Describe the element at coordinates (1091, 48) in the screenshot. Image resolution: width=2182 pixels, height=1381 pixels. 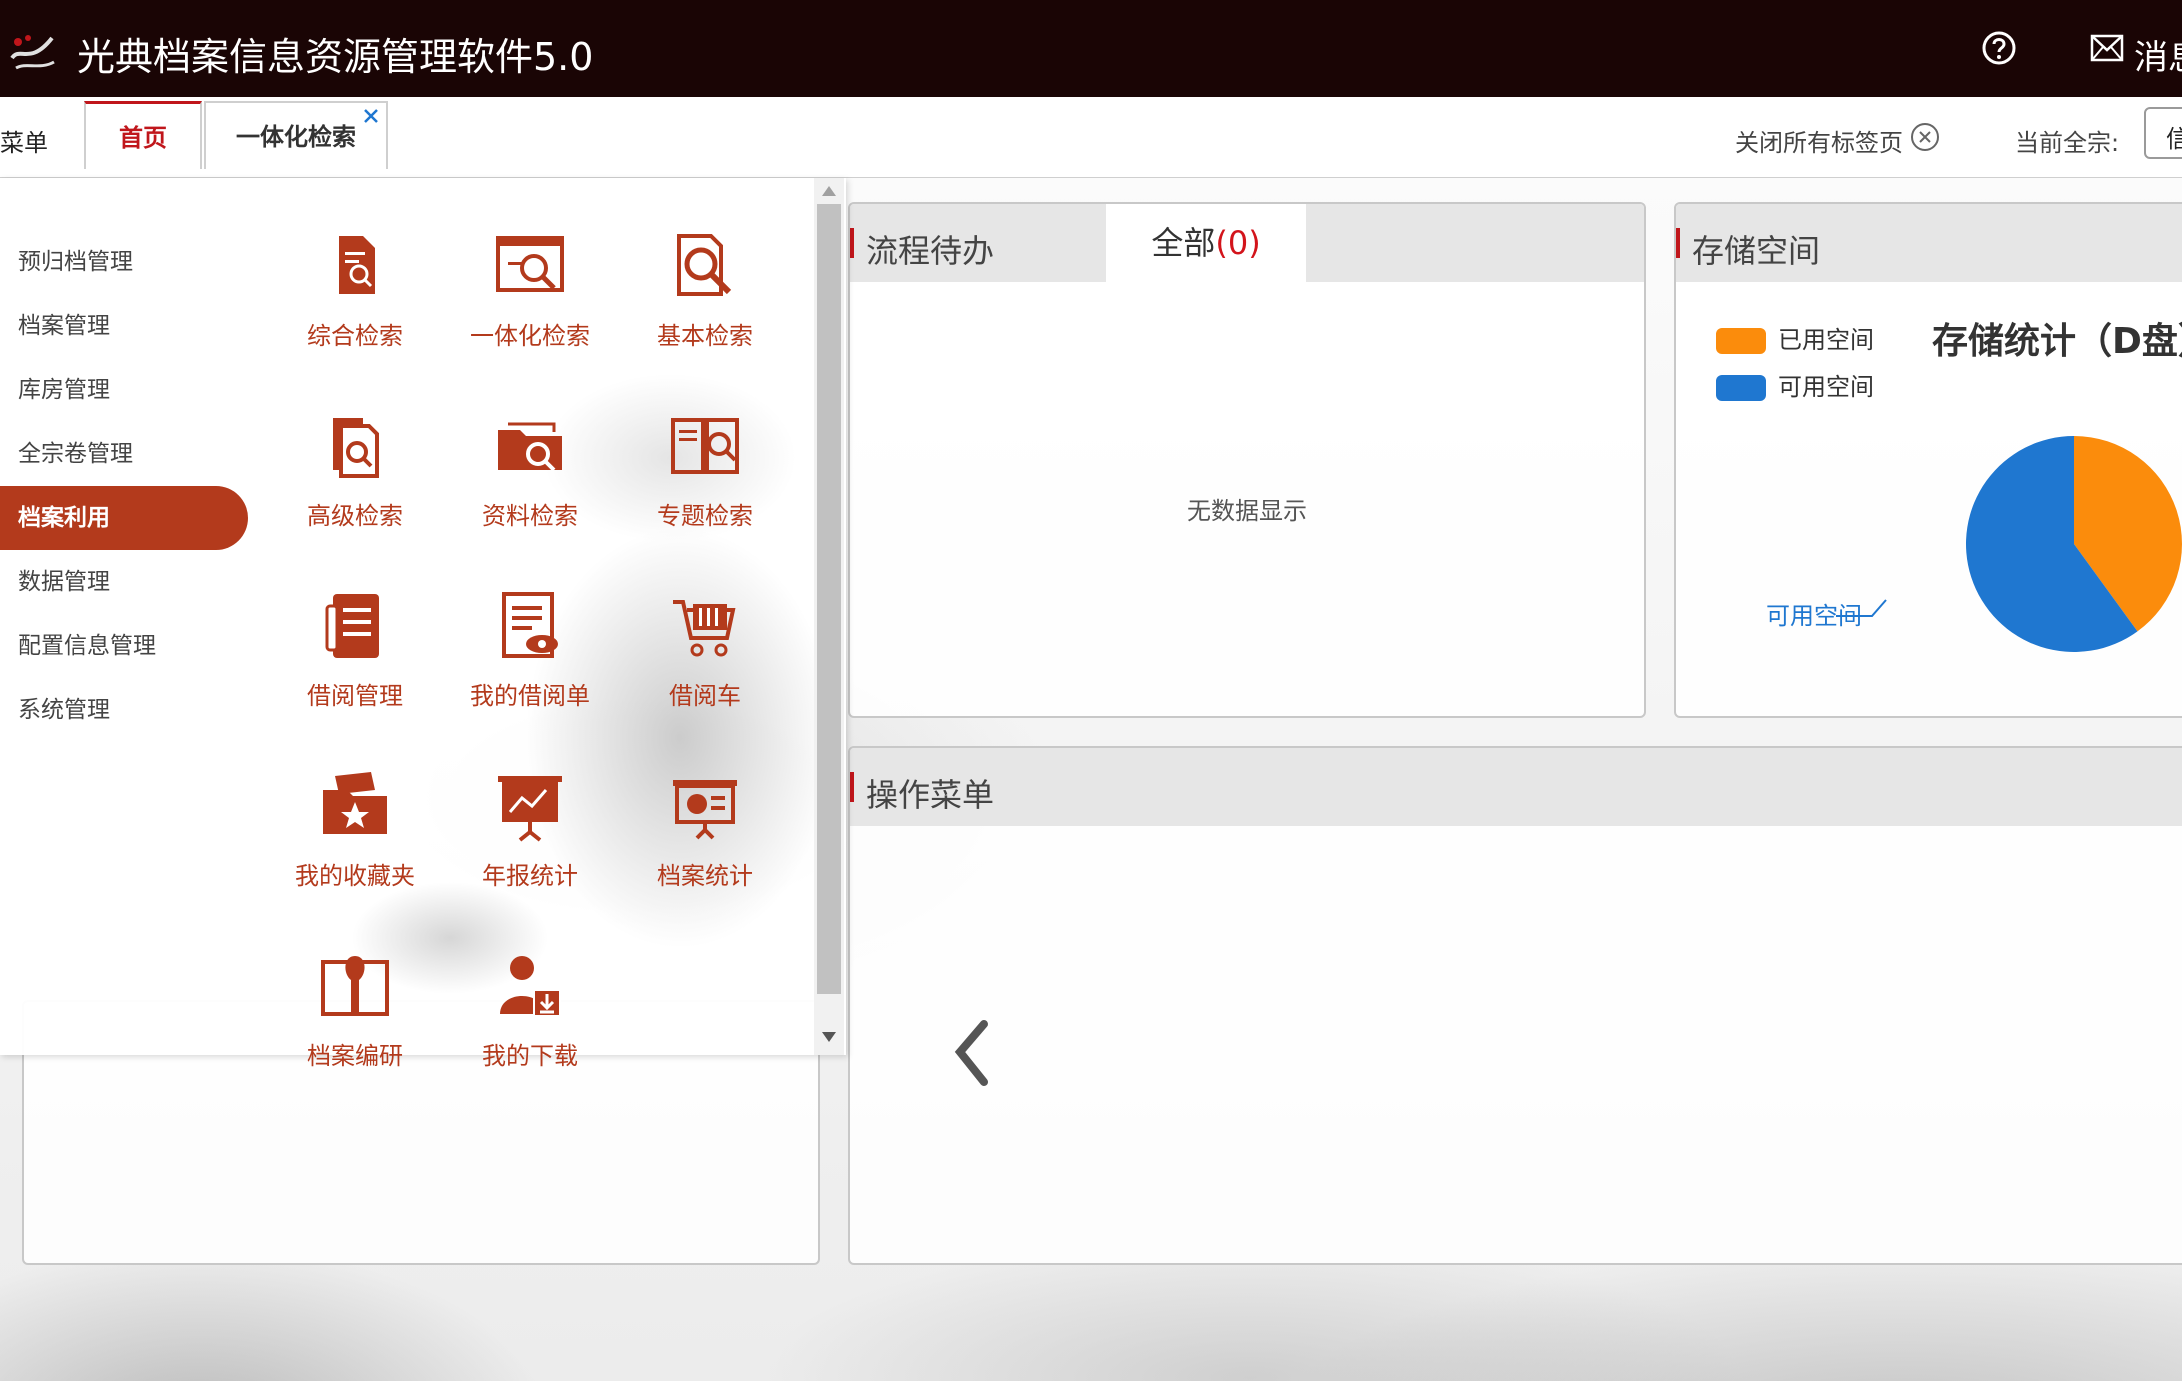
I see `top-bar: 光典档案信息资源管理软件5.0 消息` at that location.